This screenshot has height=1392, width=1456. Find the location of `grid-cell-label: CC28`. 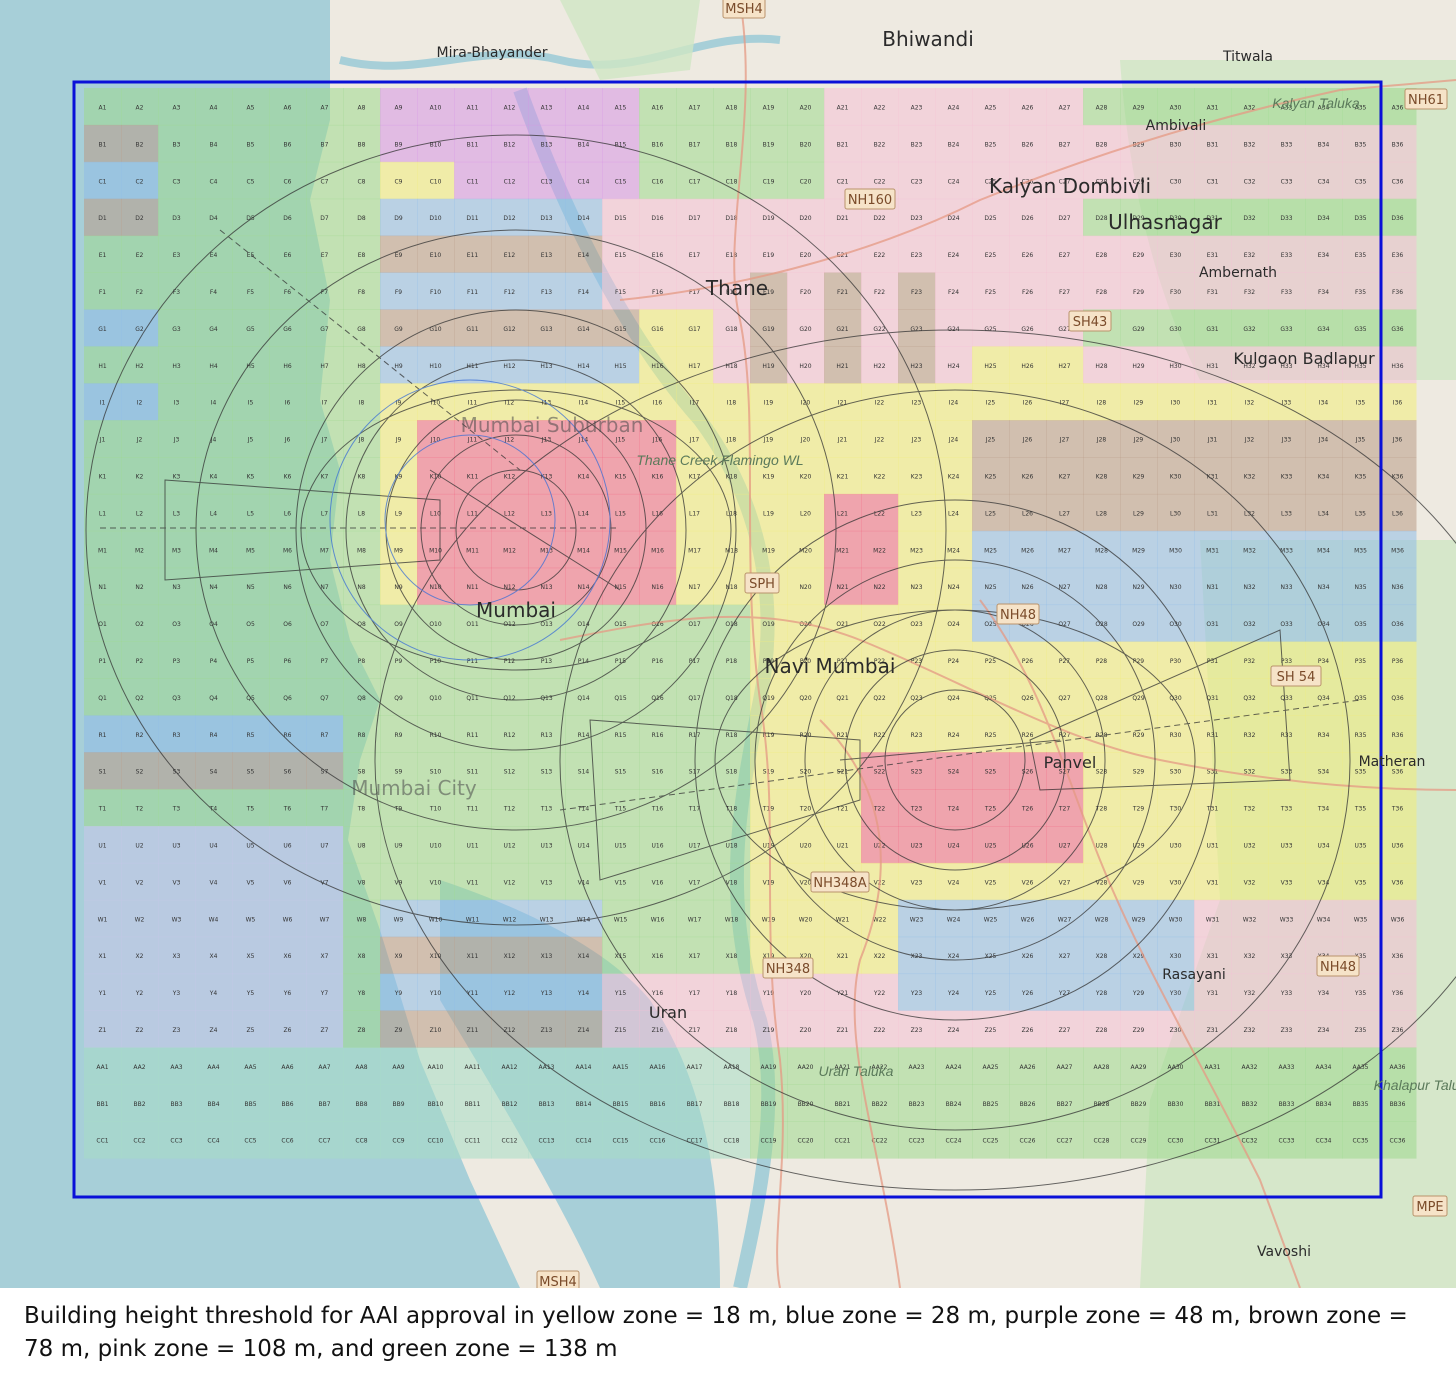

grid-cell-label: CC28 is located at coordinates (1101, 1141).